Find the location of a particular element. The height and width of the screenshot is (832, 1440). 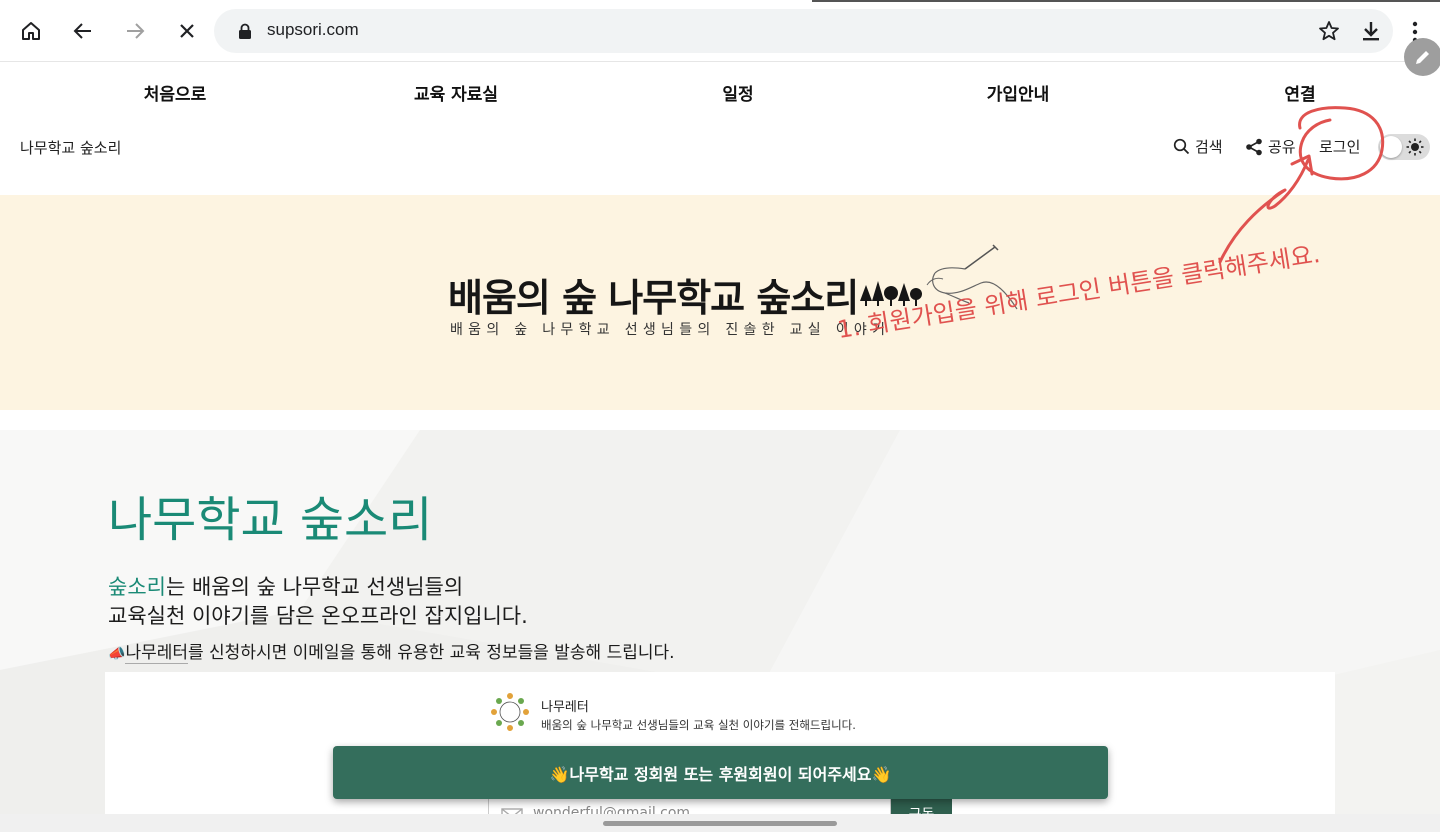

nav-home: 처음으로 is located at coordinates (175, 92).